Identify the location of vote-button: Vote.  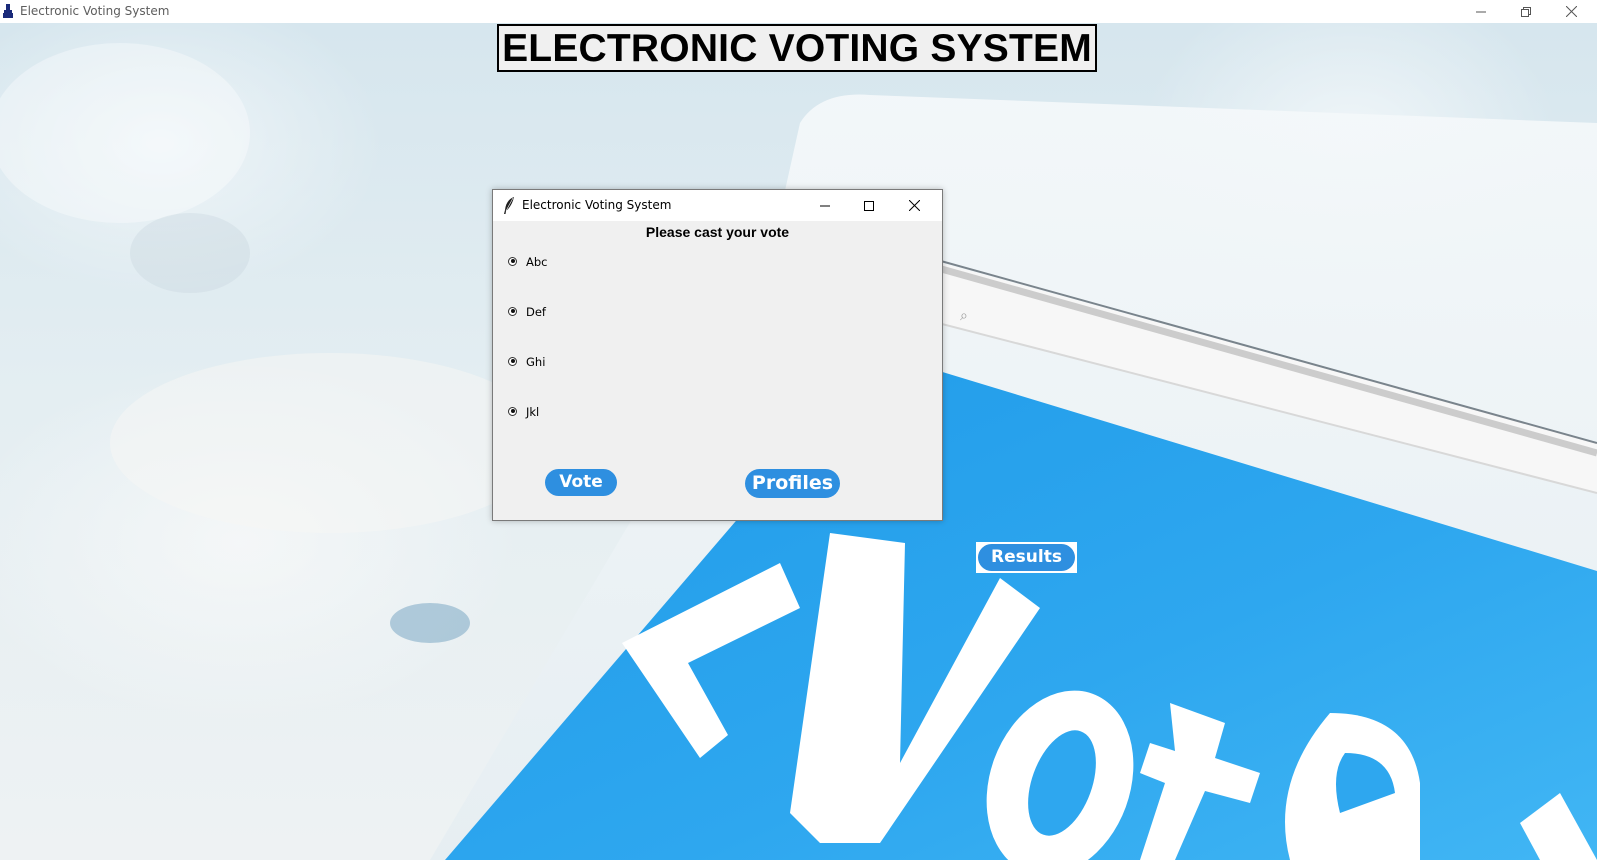
(581, 482).